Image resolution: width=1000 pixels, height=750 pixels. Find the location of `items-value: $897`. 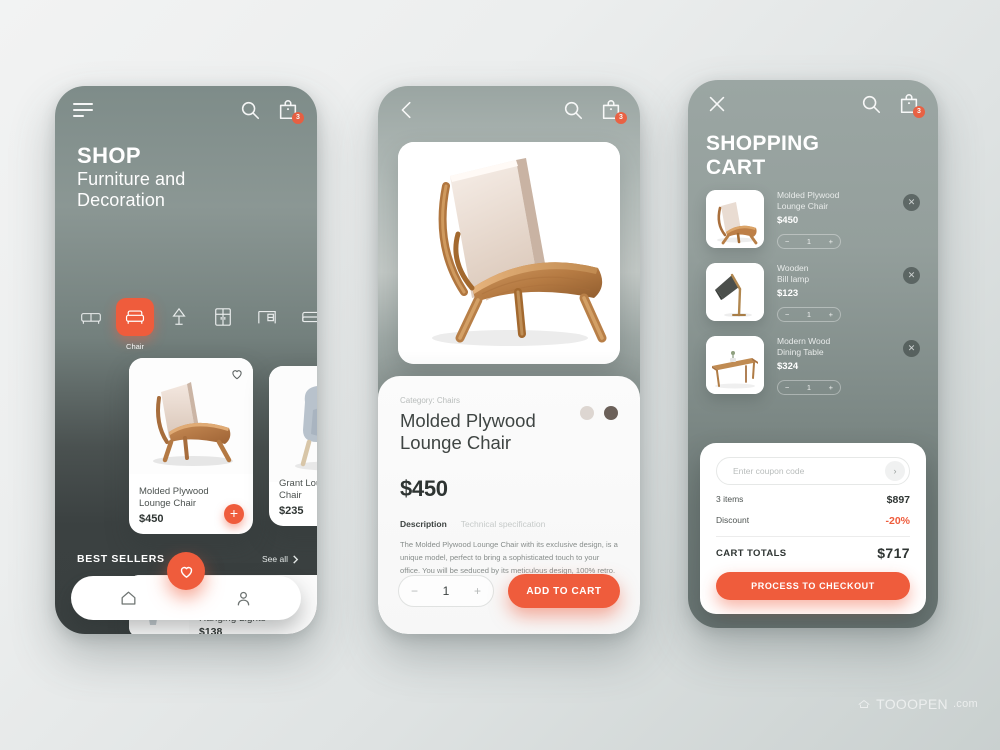

items-value: $897 is located at coordinates (898, 500).